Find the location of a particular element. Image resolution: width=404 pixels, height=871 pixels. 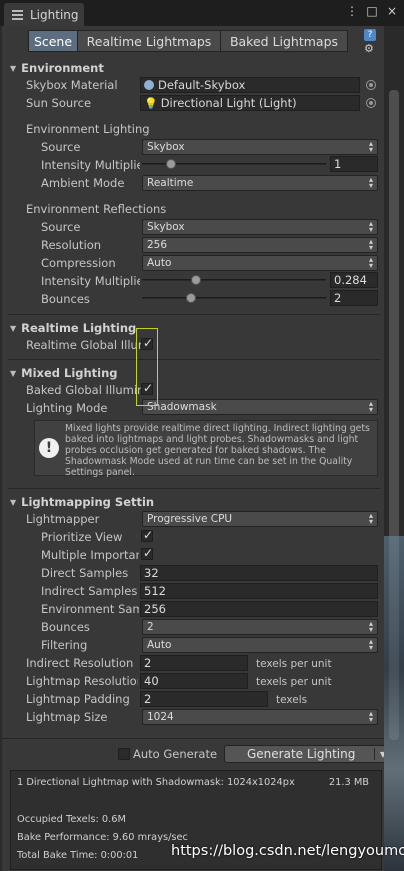

direct-samples-field: 32 is located at coordinates (259, 573).